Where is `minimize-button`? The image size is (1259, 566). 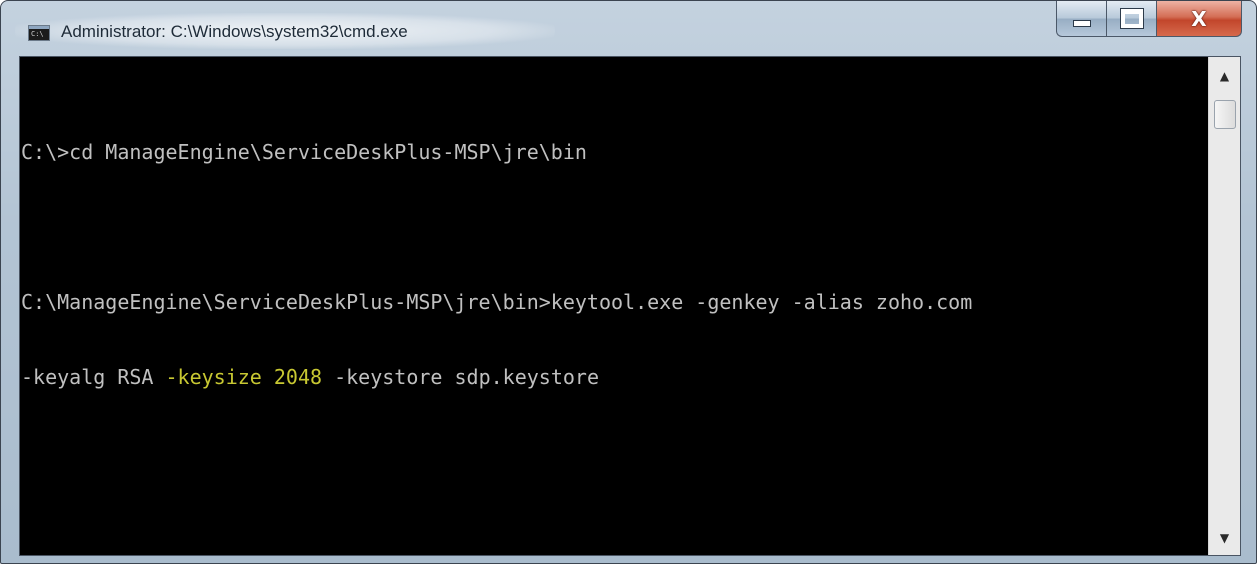 minimize-button is located at coordinates (1081, 19).